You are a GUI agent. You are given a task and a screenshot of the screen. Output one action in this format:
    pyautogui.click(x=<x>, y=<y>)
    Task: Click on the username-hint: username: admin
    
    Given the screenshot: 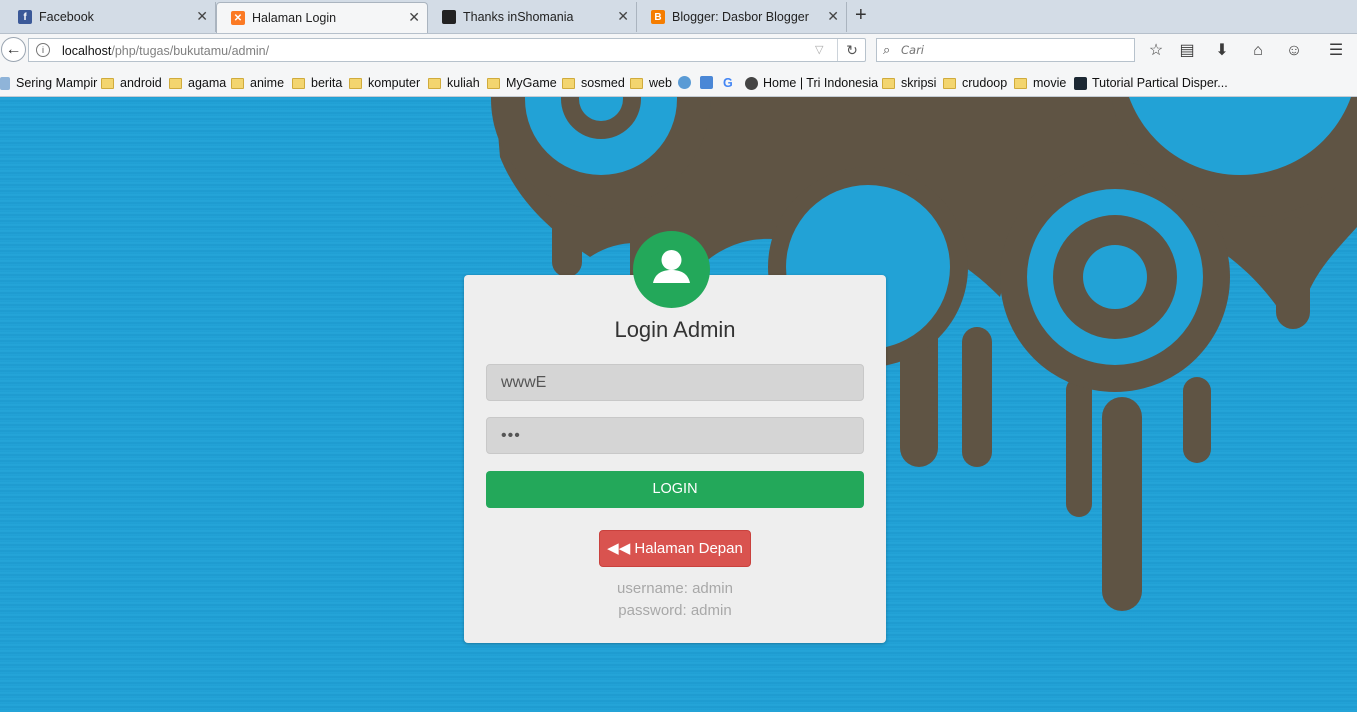 What is the action you would take?
    pyautogui.click(x=675, y=588)
    